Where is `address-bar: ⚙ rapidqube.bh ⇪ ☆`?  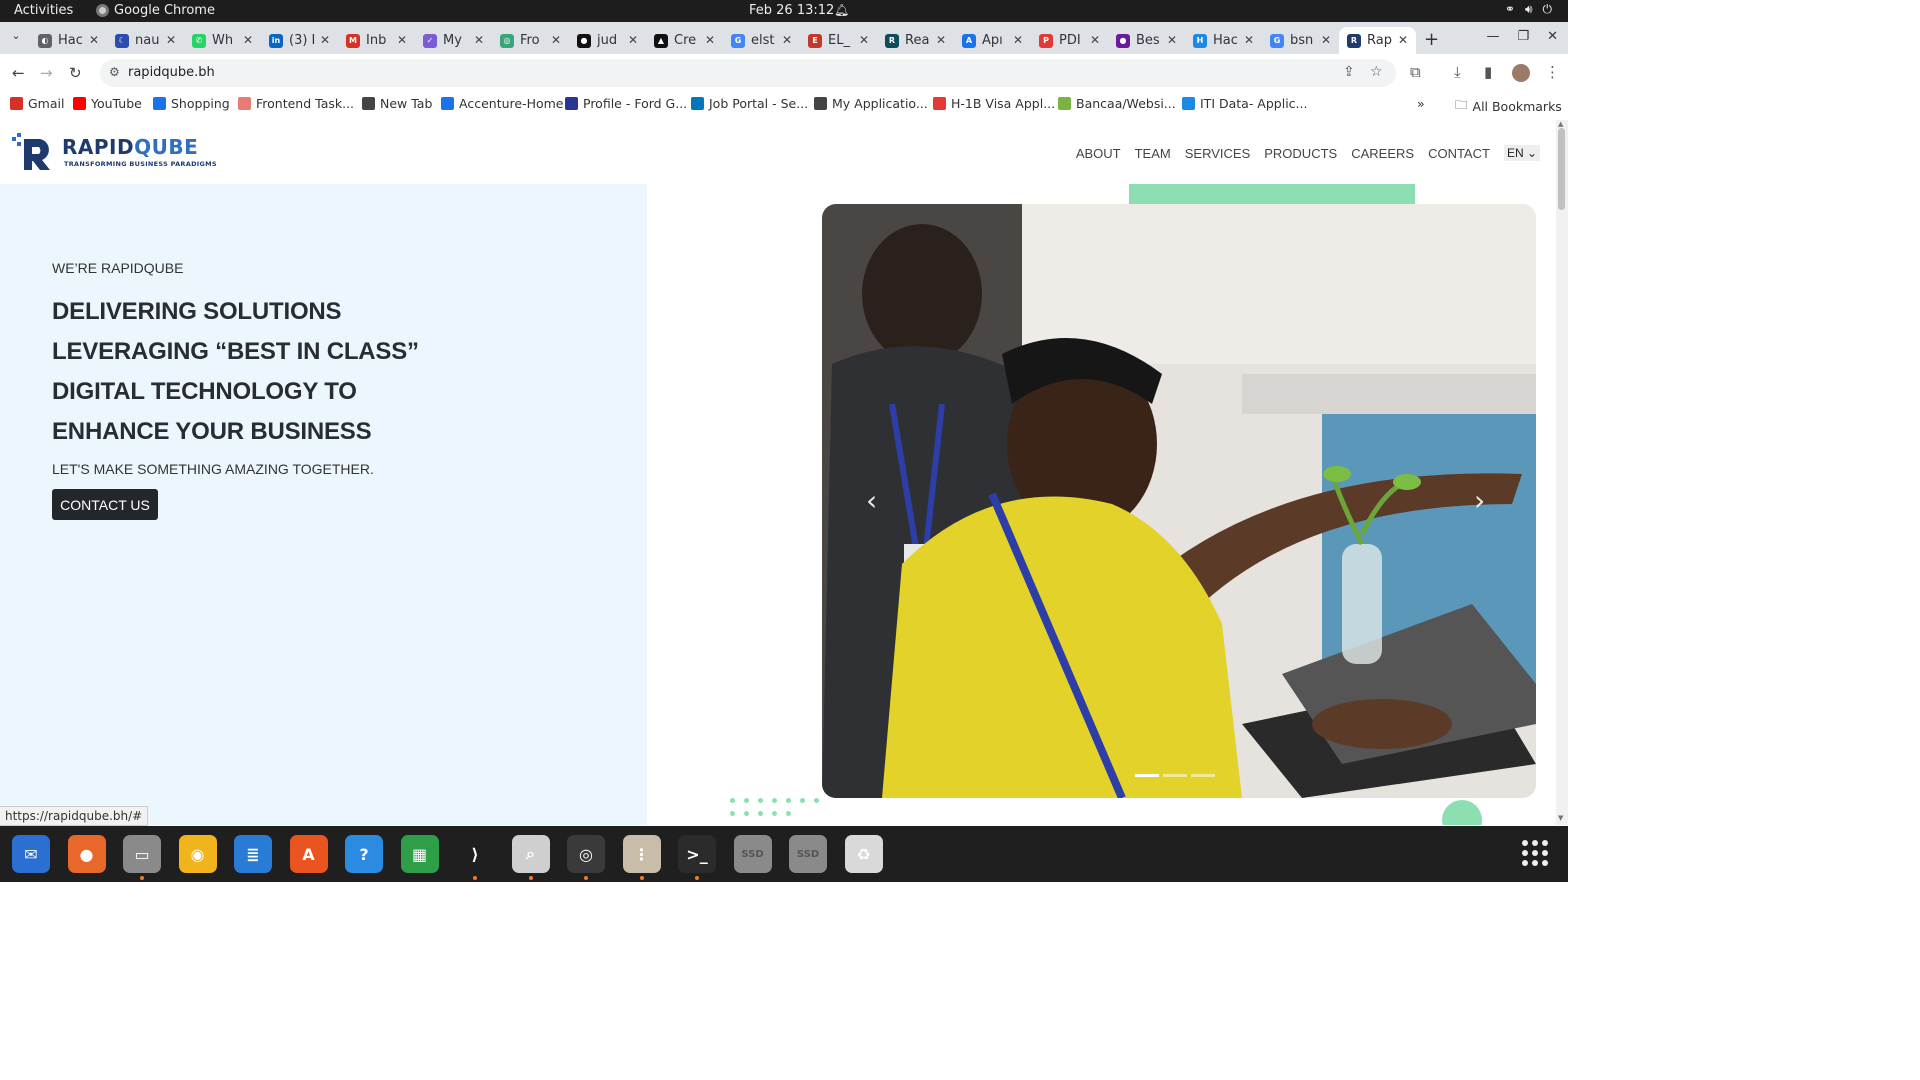 address-bar: ⚙ rapidqube.bh ⇪ ☆ is located at coordinates (748, 73).